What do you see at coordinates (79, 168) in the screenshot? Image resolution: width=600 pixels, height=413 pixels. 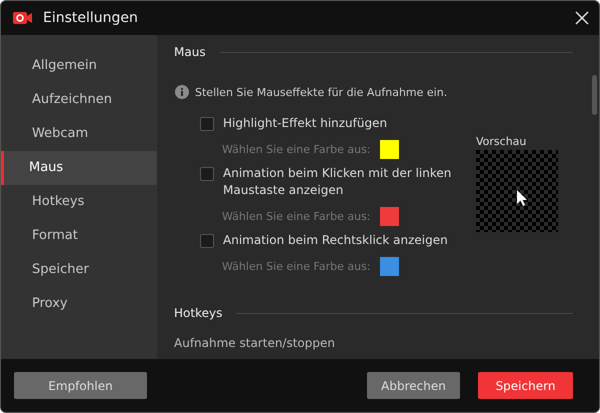 I see `sidebar-item: Maus` at bounding box center [79, 168].